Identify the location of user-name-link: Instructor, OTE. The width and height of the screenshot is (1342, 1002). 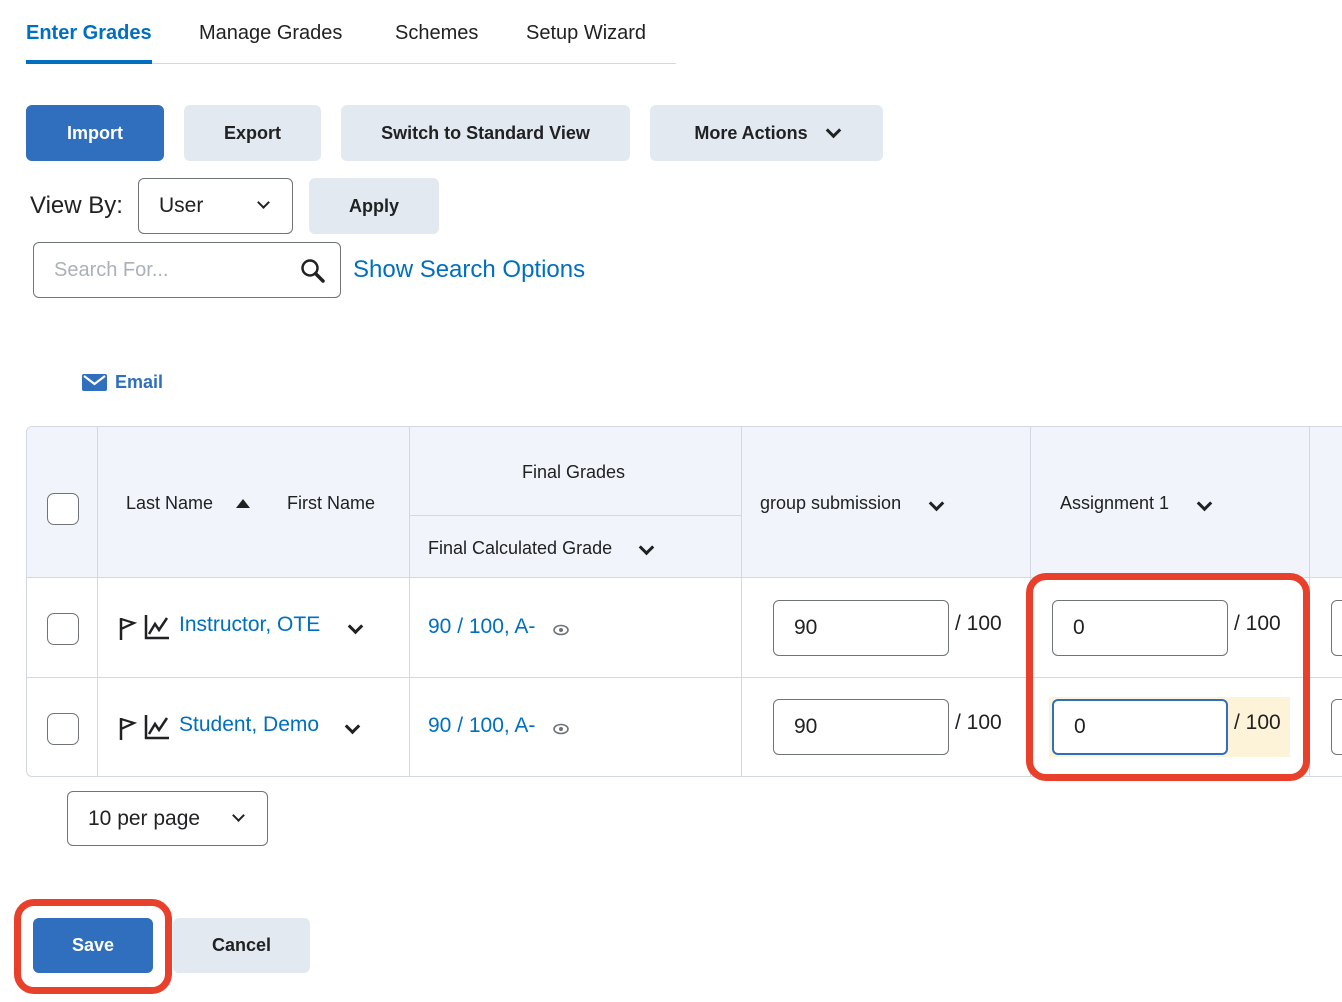
(249, 625).